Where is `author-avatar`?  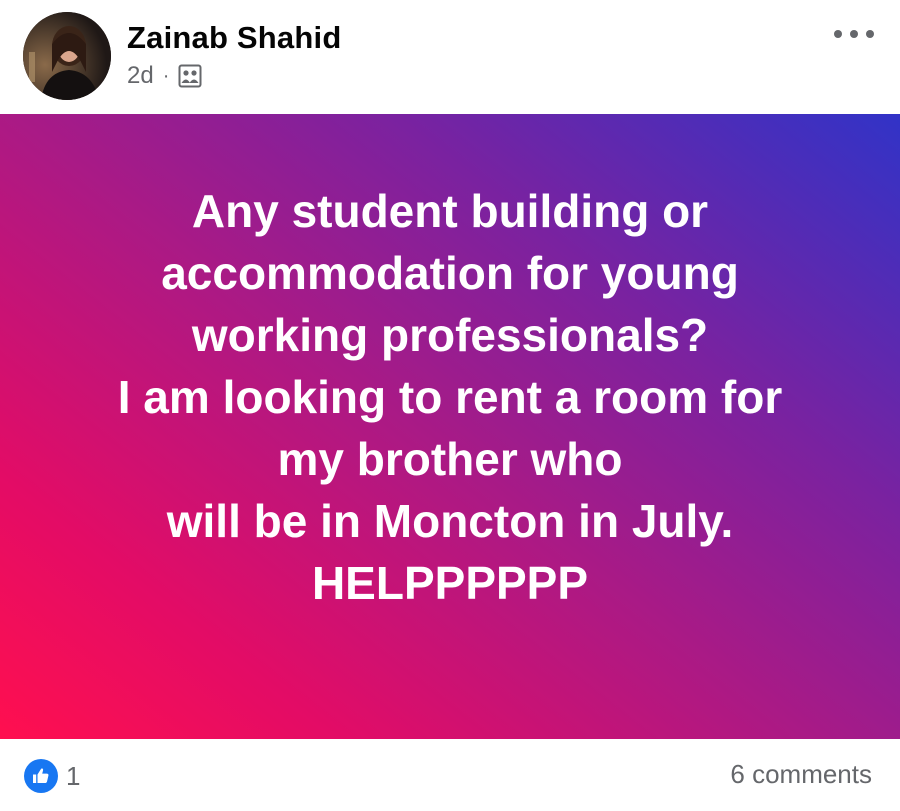 author-avatar is located at coordinates (67, 56).